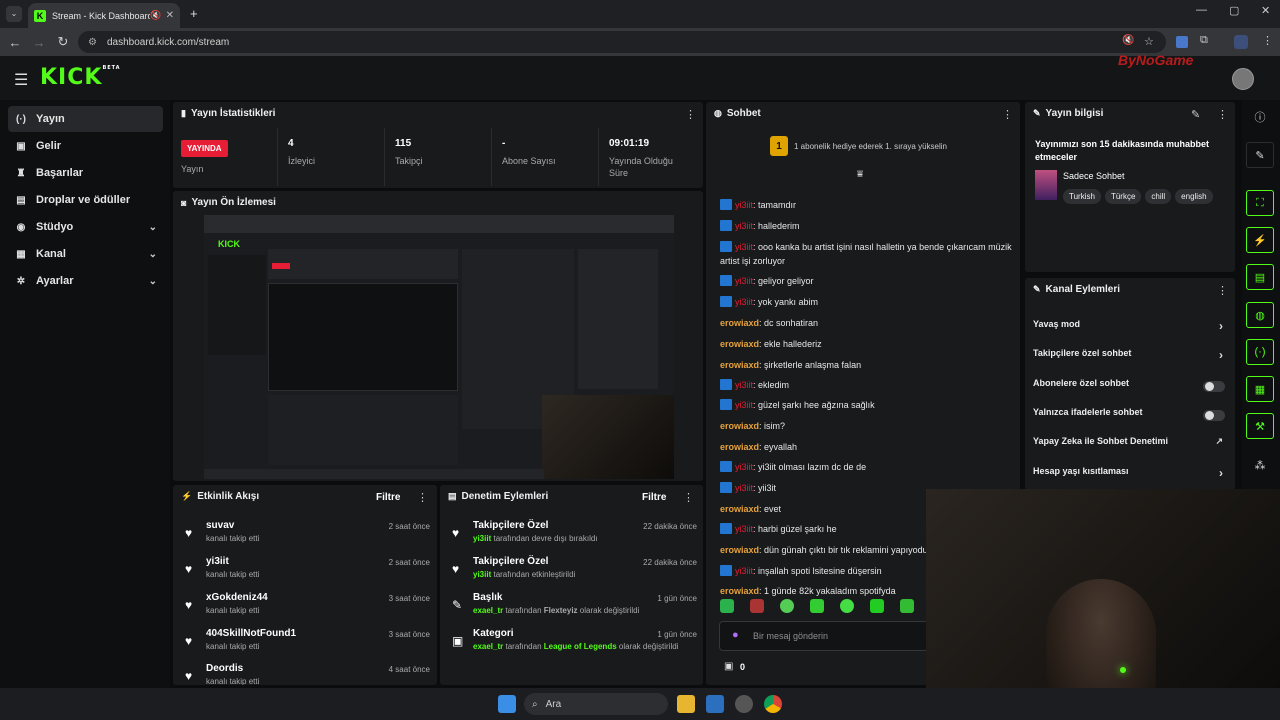 This screenshot has width=1280, height=720. Describe the element at coordinates (773, 704) in the screenshot. I see `chrome-icon` at that location.